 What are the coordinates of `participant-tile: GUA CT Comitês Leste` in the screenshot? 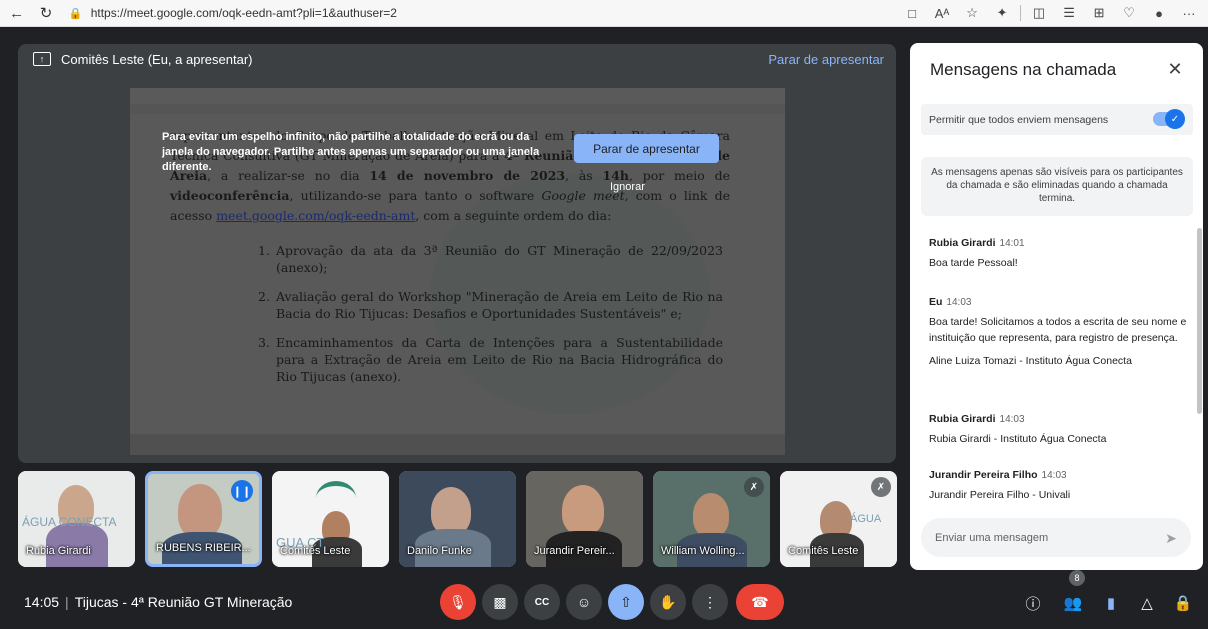 It's located at (330, 519).